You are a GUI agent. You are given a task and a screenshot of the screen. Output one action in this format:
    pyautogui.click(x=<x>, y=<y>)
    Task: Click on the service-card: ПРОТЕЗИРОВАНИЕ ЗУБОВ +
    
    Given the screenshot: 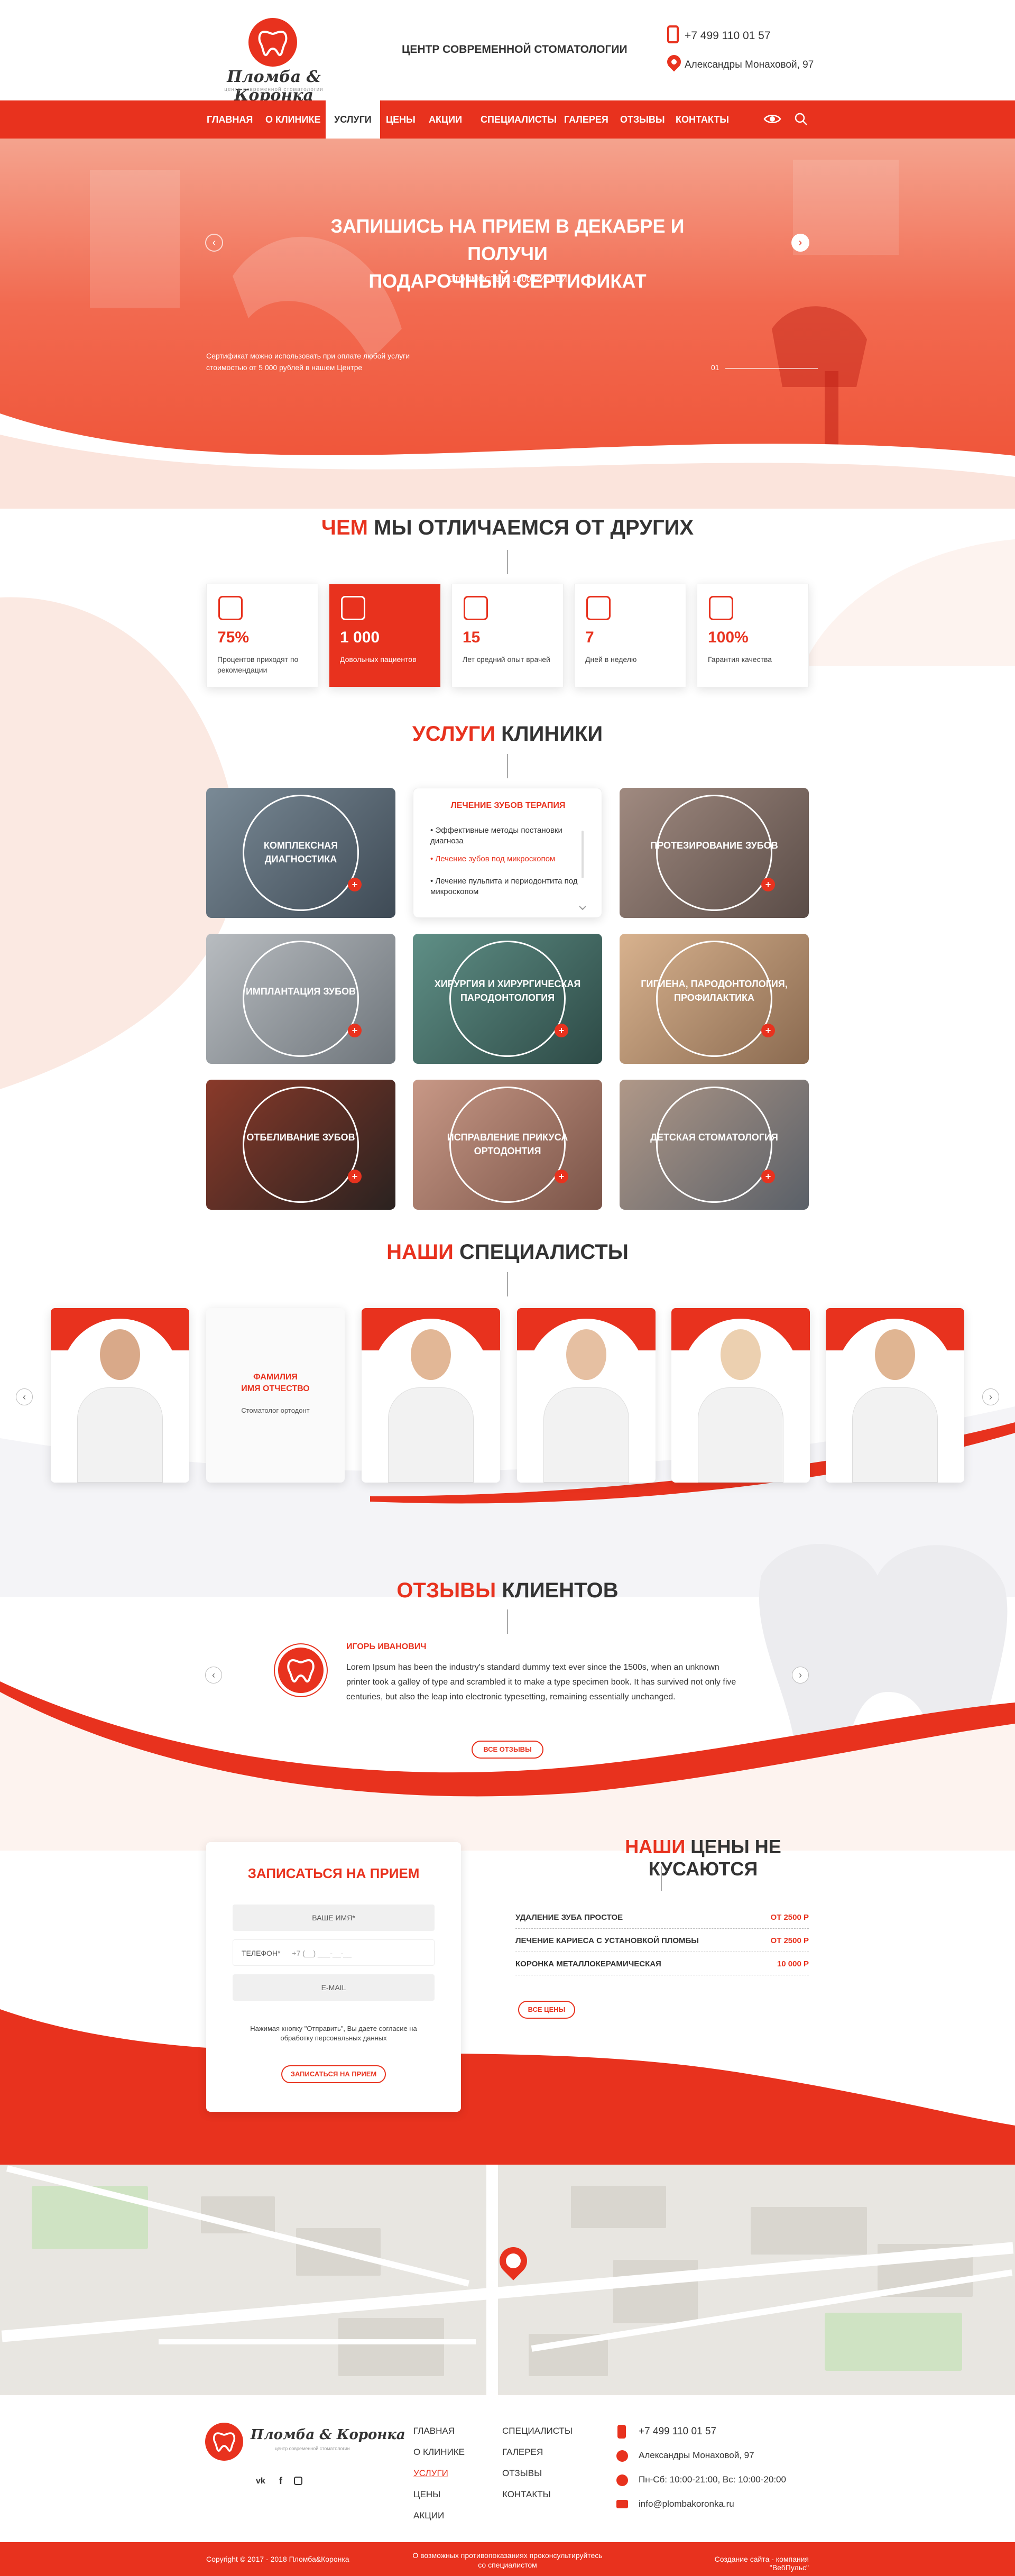 What is the action you would take?
    pyautogui.click(x=714, y=853)
    